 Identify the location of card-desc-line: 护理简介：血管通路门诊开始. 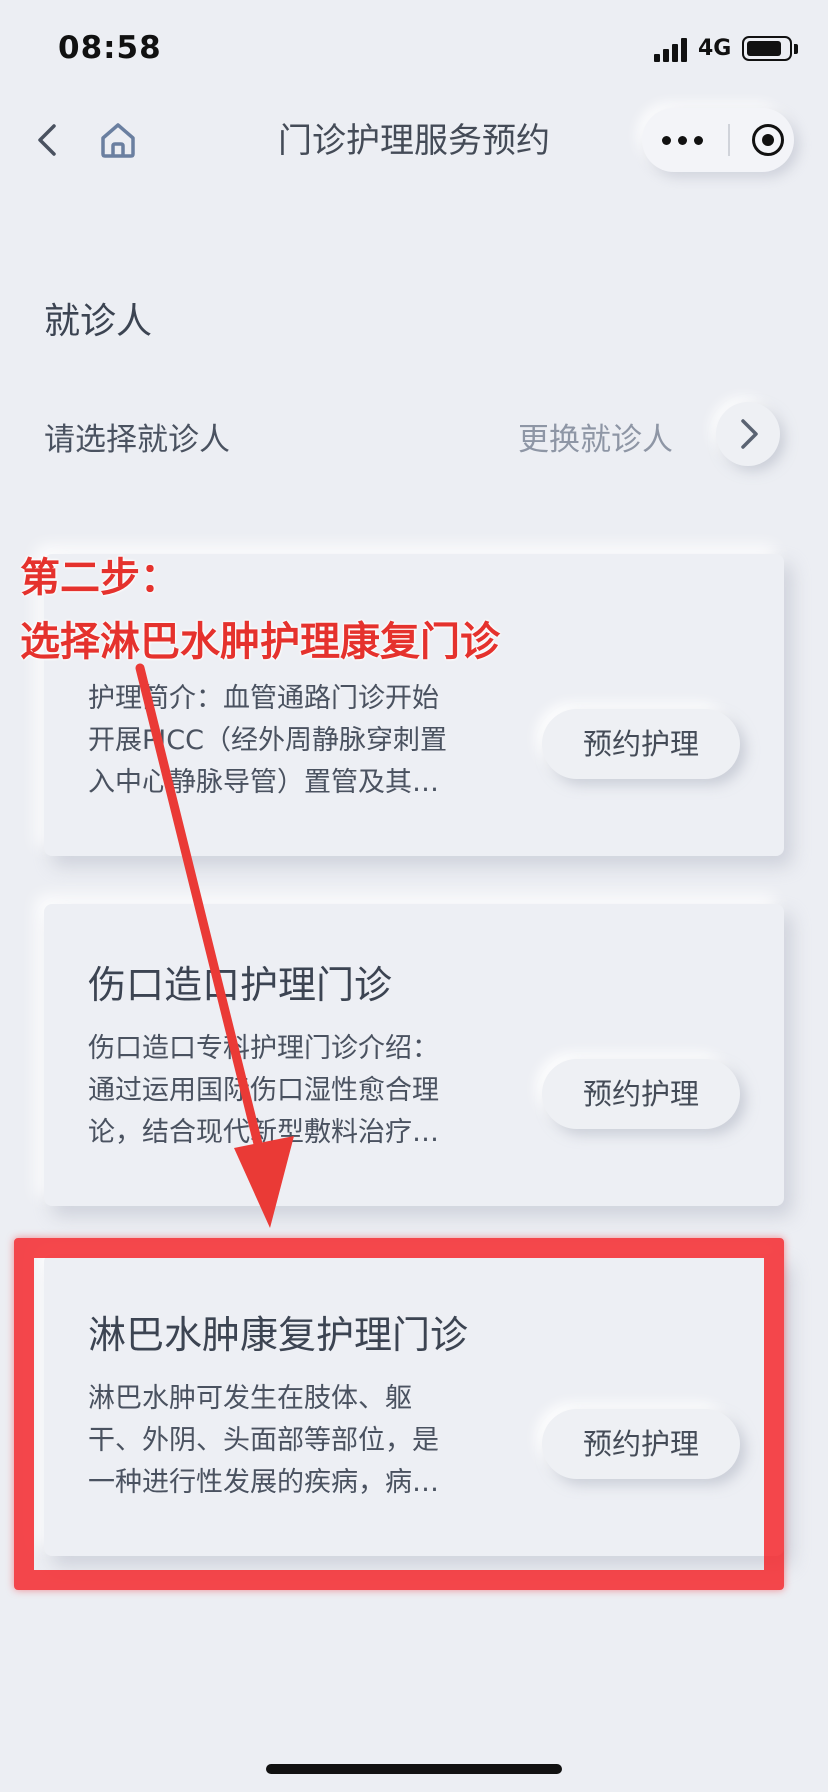
(263, 698).